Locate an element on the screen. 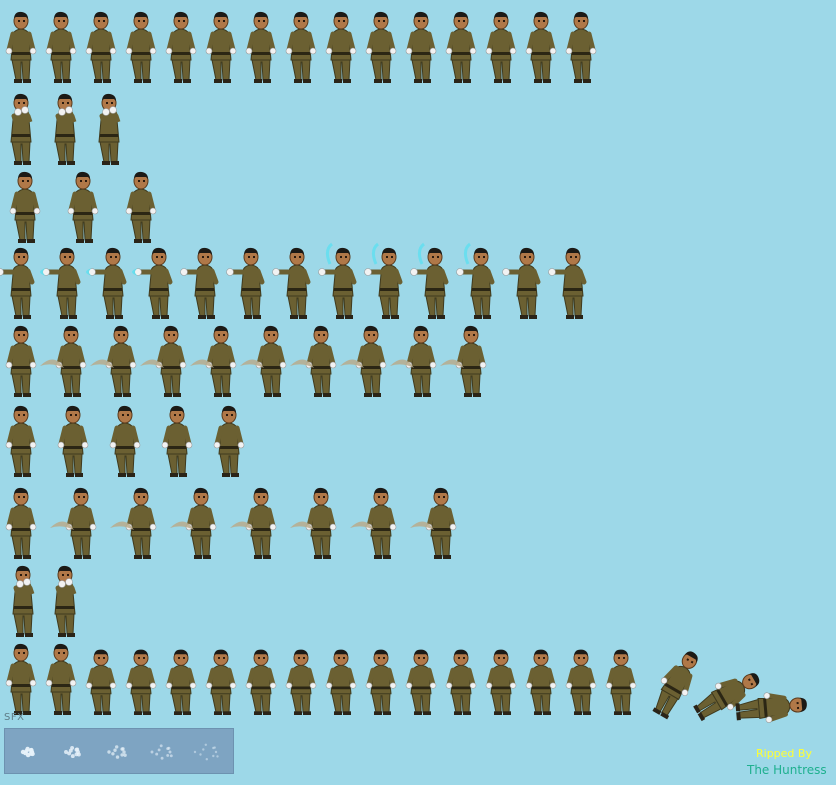 The width and height of the screenshot is (836, 785). sfx-label: SFX is located at coordinates (14, 717).